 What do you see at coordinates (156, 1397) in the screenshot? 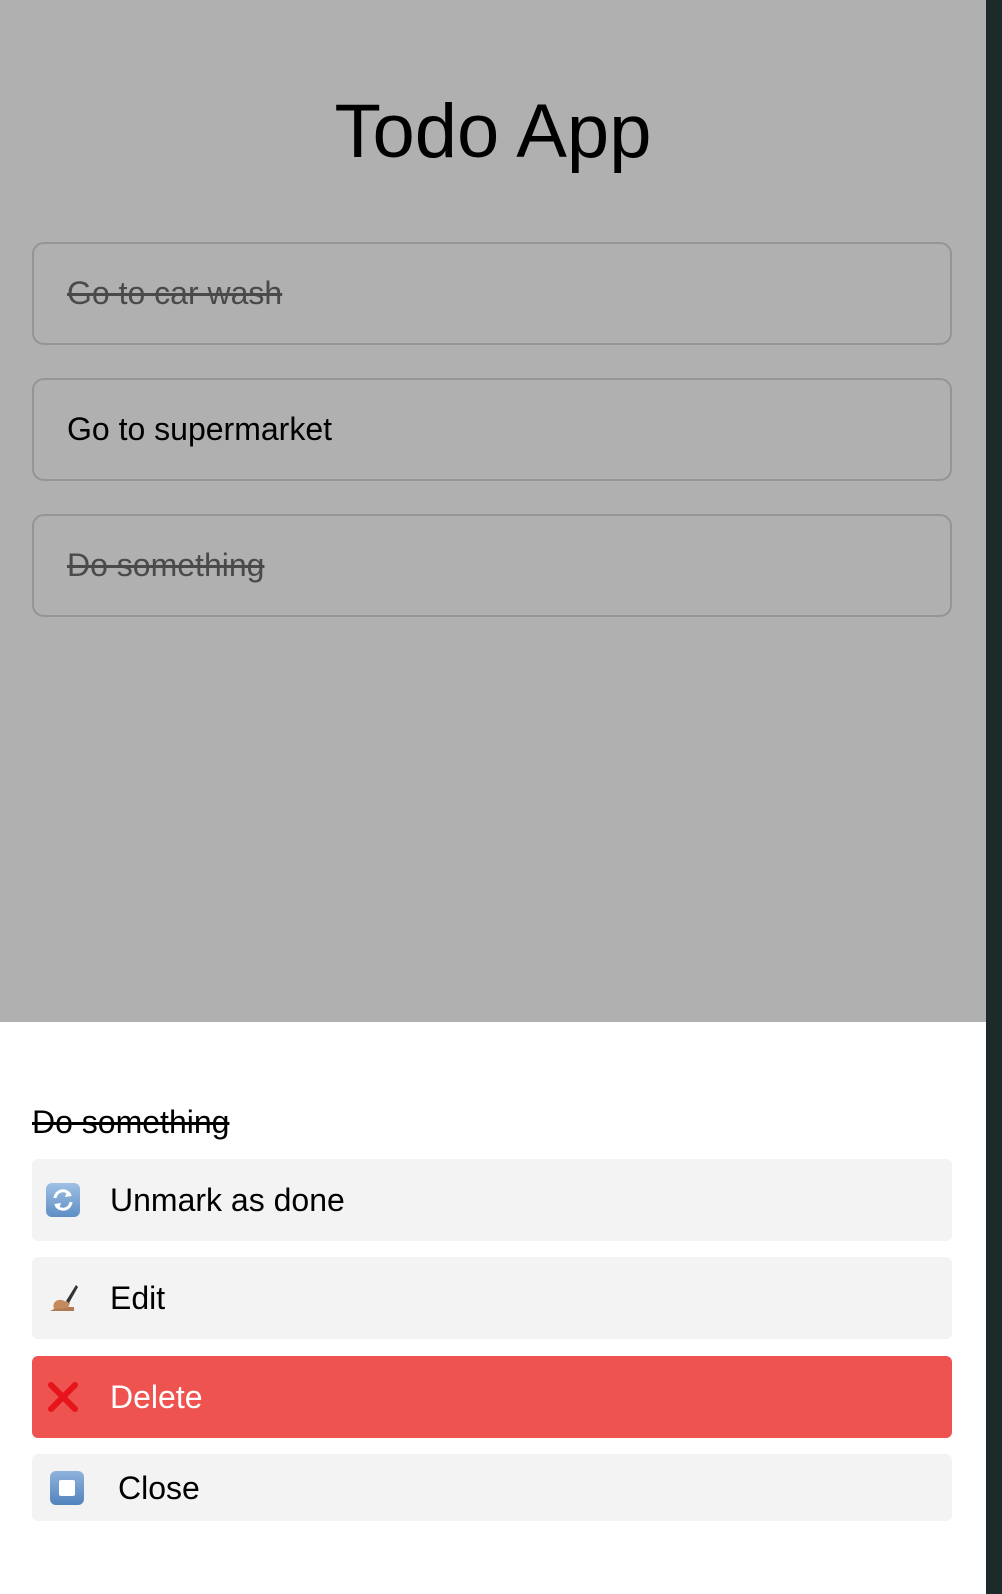
I see `delete-label: Delete` at bounding box center [156, 1397].